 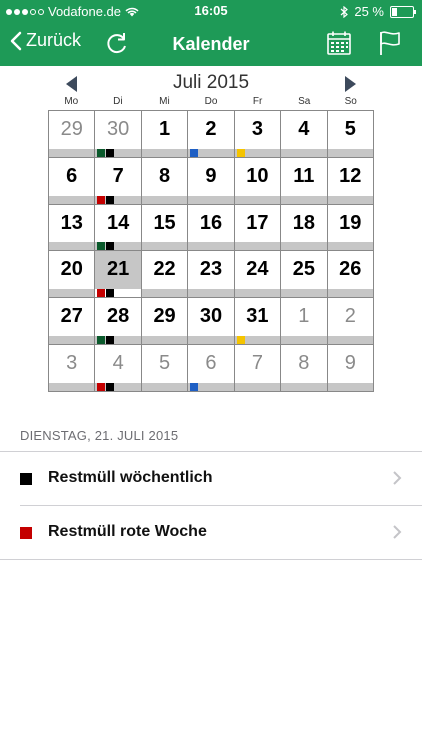 What do you see at coordinates (118, 129) in the screenshot?
I see `day-number: 30` at bounding box center [118, 129].